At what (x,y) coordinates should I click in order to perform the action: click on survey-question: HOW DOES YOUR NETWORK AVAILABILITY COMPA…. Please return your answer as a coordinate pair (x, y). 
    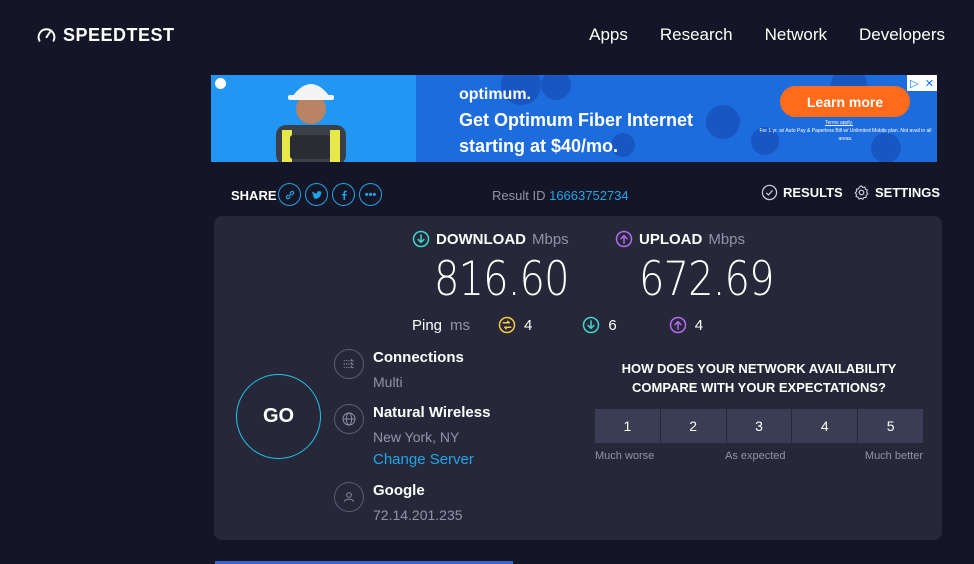
    Looking at the image, I should click on (759, 378).